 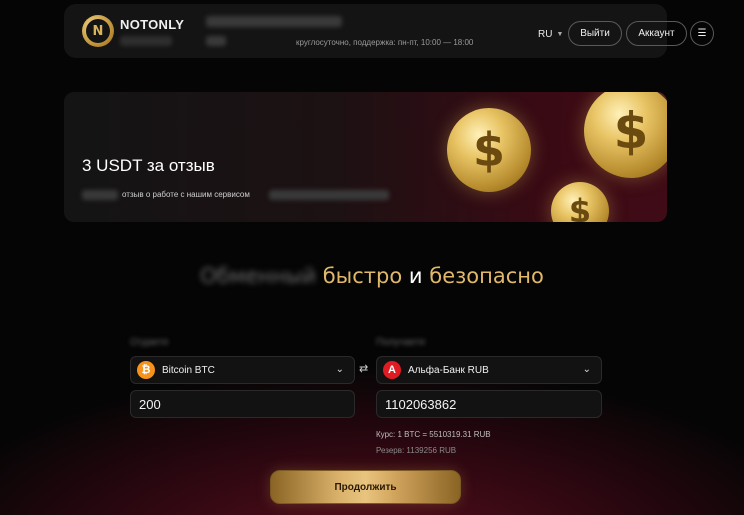 I want to click on from-currency-select: ₿ Bitcoin BTC ⌄, so click(x=242, y=370).